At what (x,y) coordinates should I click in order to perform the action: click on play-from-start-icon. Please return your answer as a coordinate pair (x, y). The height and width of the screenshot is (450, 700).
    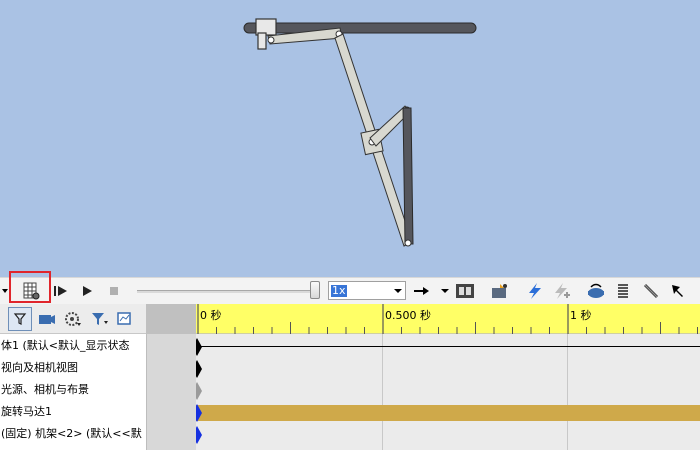
    Looking at the image, I should click on (60, 291).